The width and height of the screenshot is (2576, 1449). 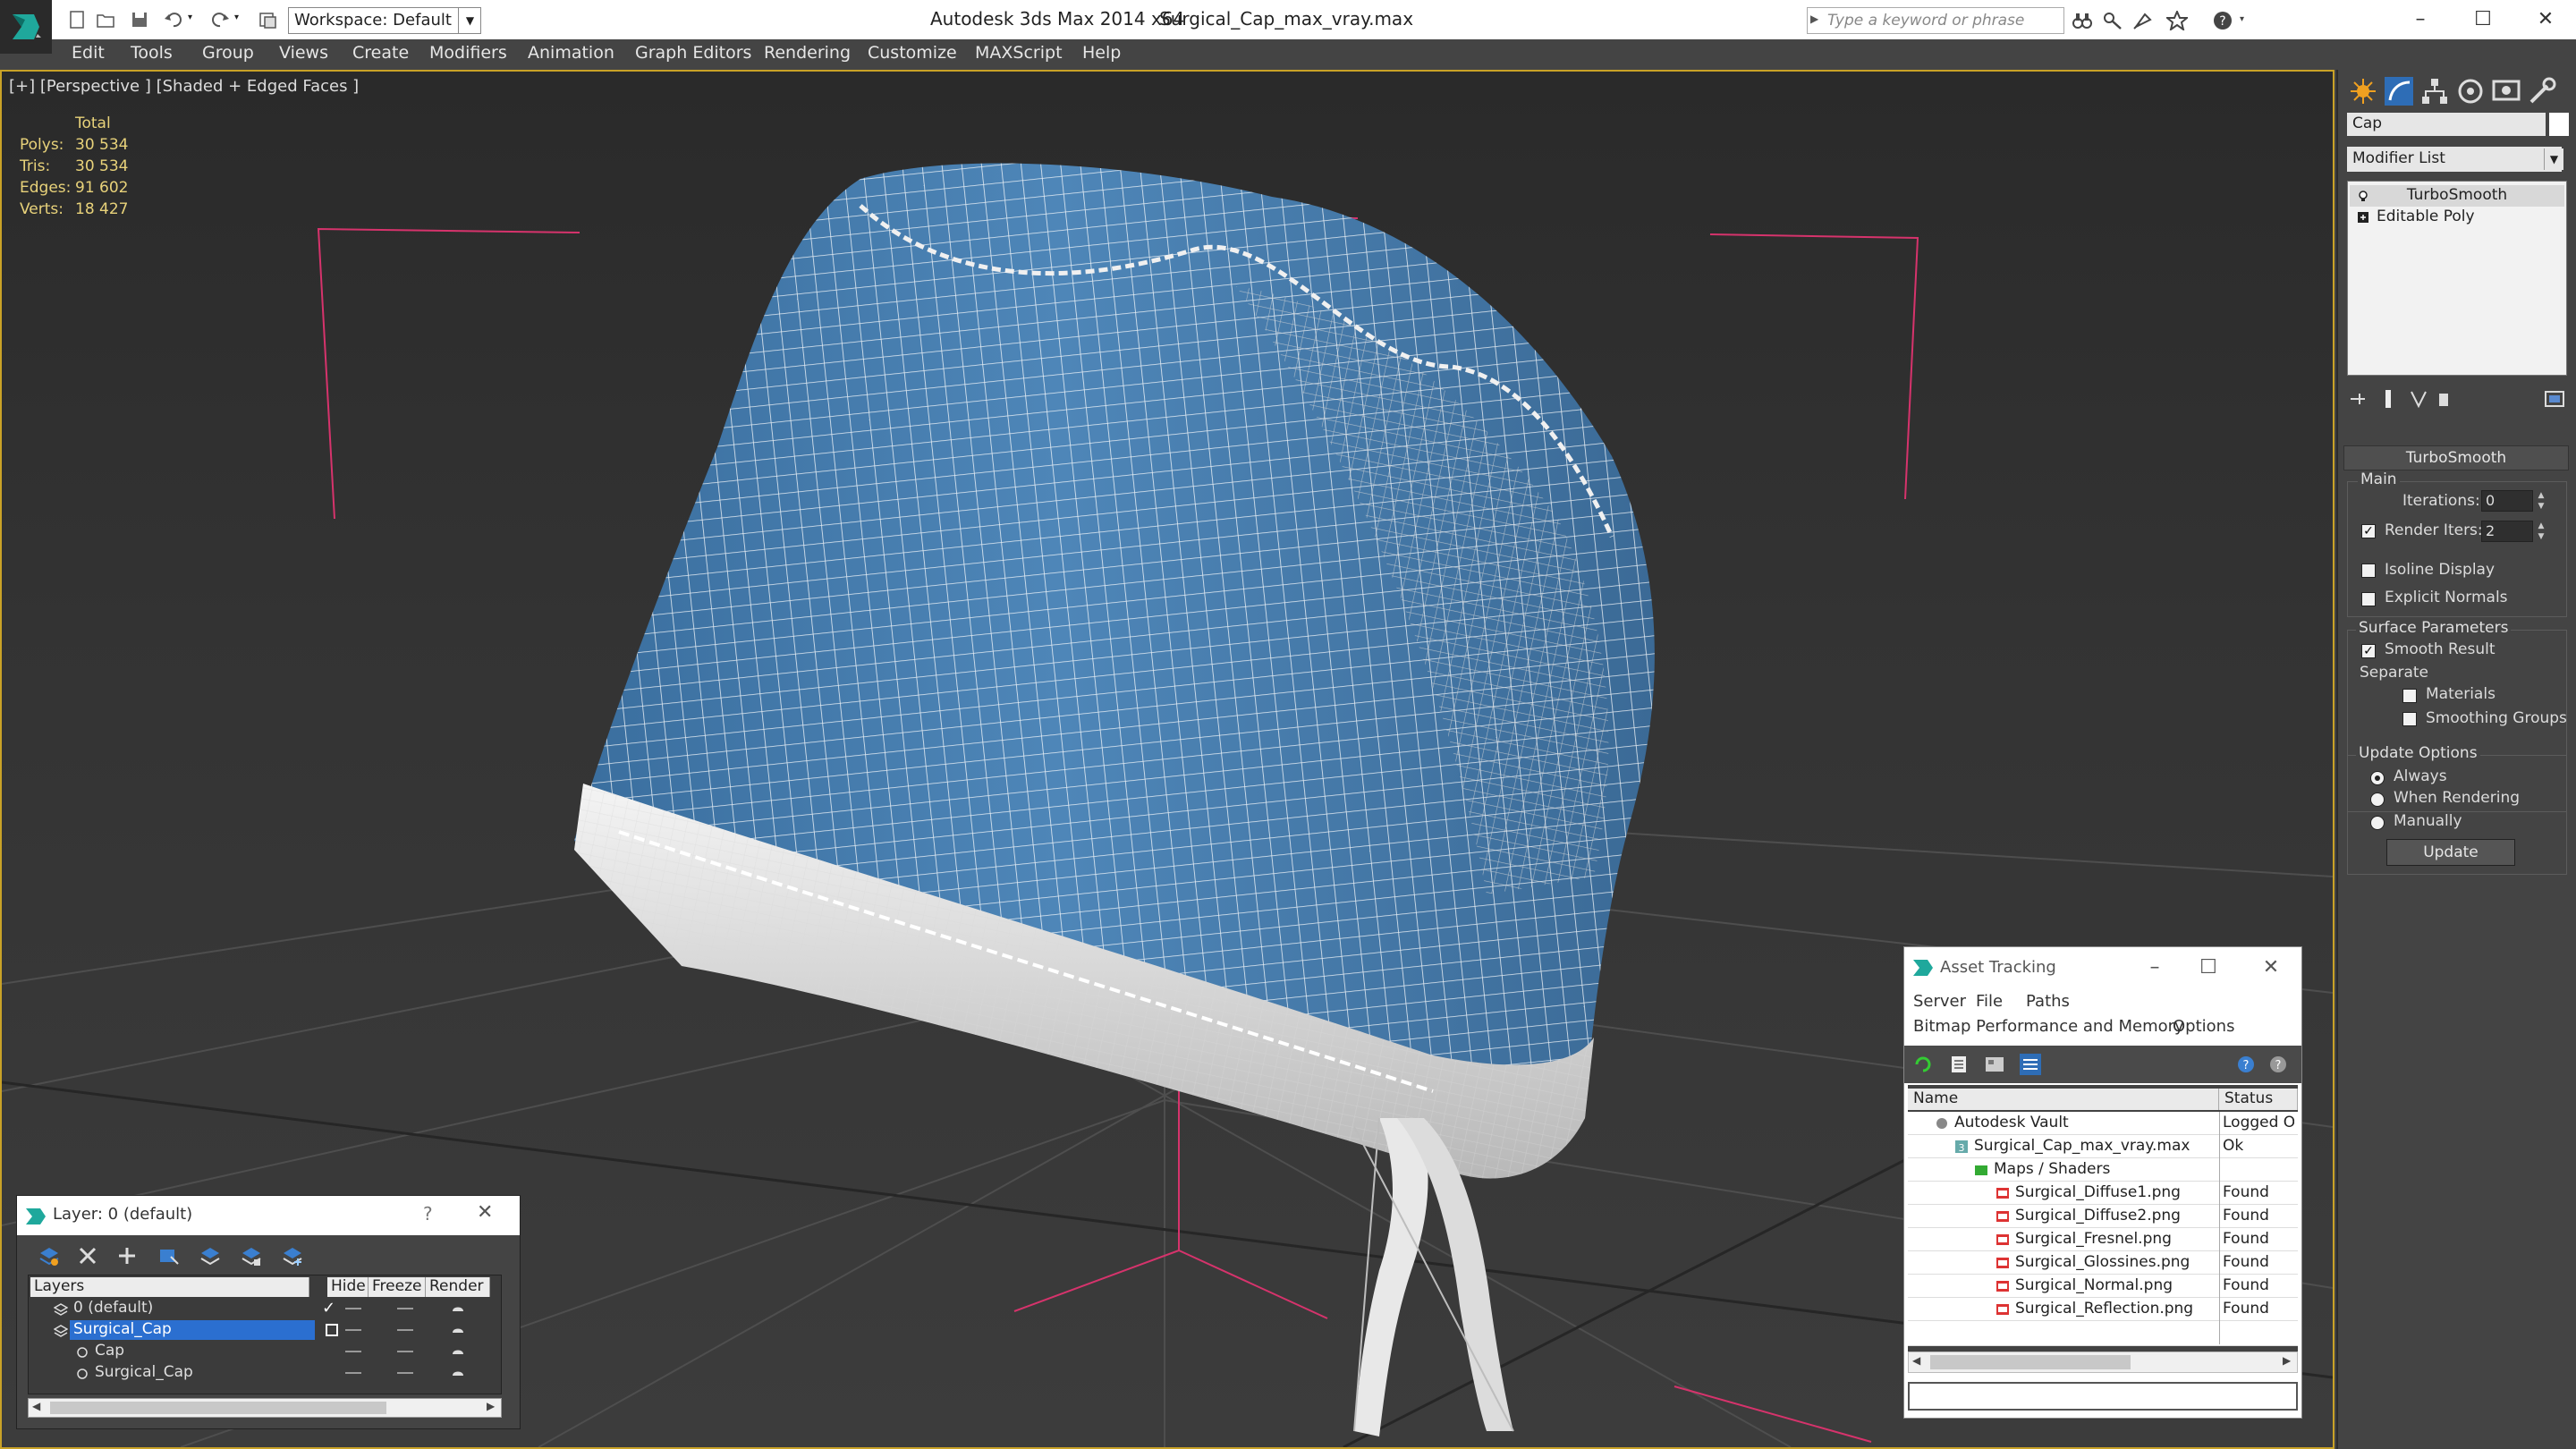 I want to click on lightbulb-icon, so click(x=2363, y=195).